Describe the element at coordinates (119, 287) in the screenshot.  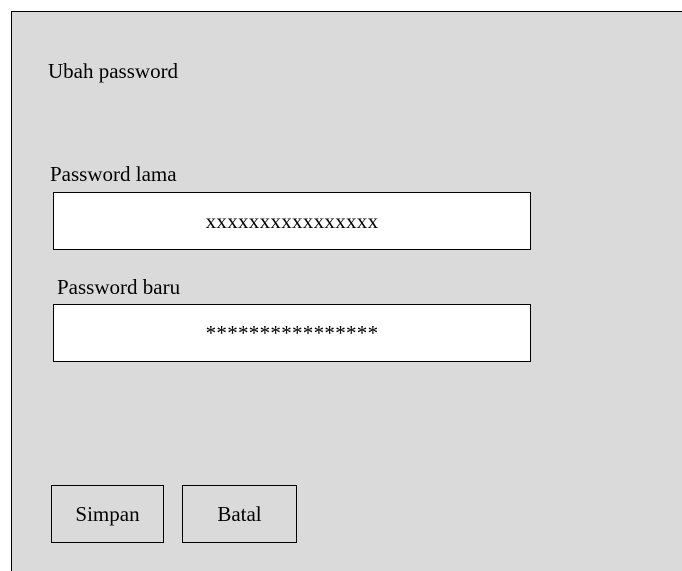
I see `new-password-label: Password baru` at that location.